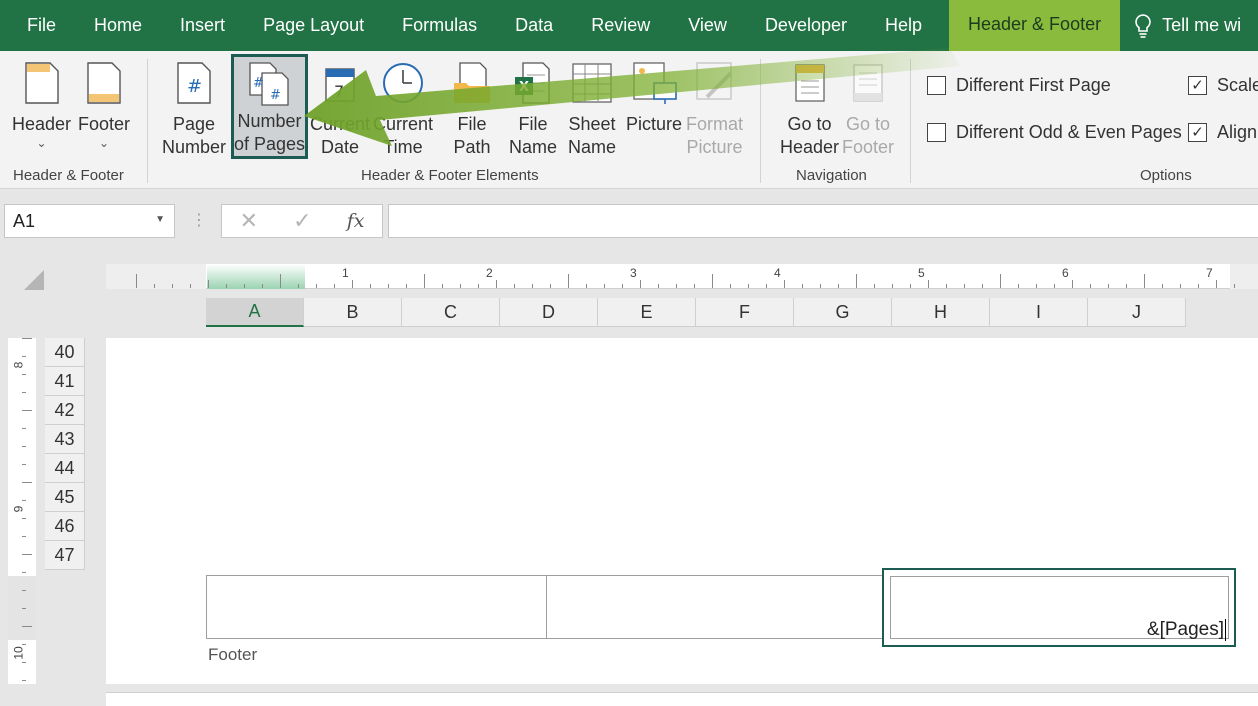 This screenshot has width=1258, height=706. Describe the element at coordinates (353, 312) in the screenshot. I see `column-header-b: B` at that location.